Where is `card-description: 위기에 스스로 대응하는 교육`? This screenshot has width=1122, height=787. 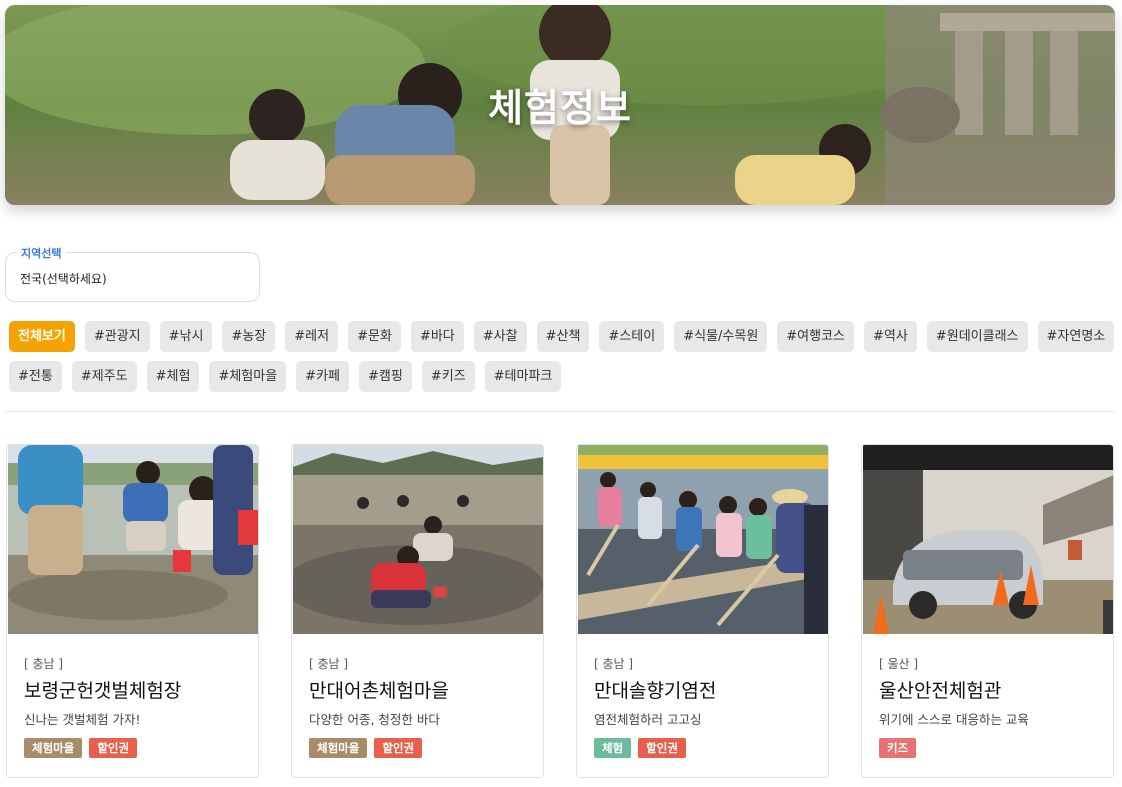
card-description: 위기에 스스로 대응하는 교육 is located at coordinates (954, 719).